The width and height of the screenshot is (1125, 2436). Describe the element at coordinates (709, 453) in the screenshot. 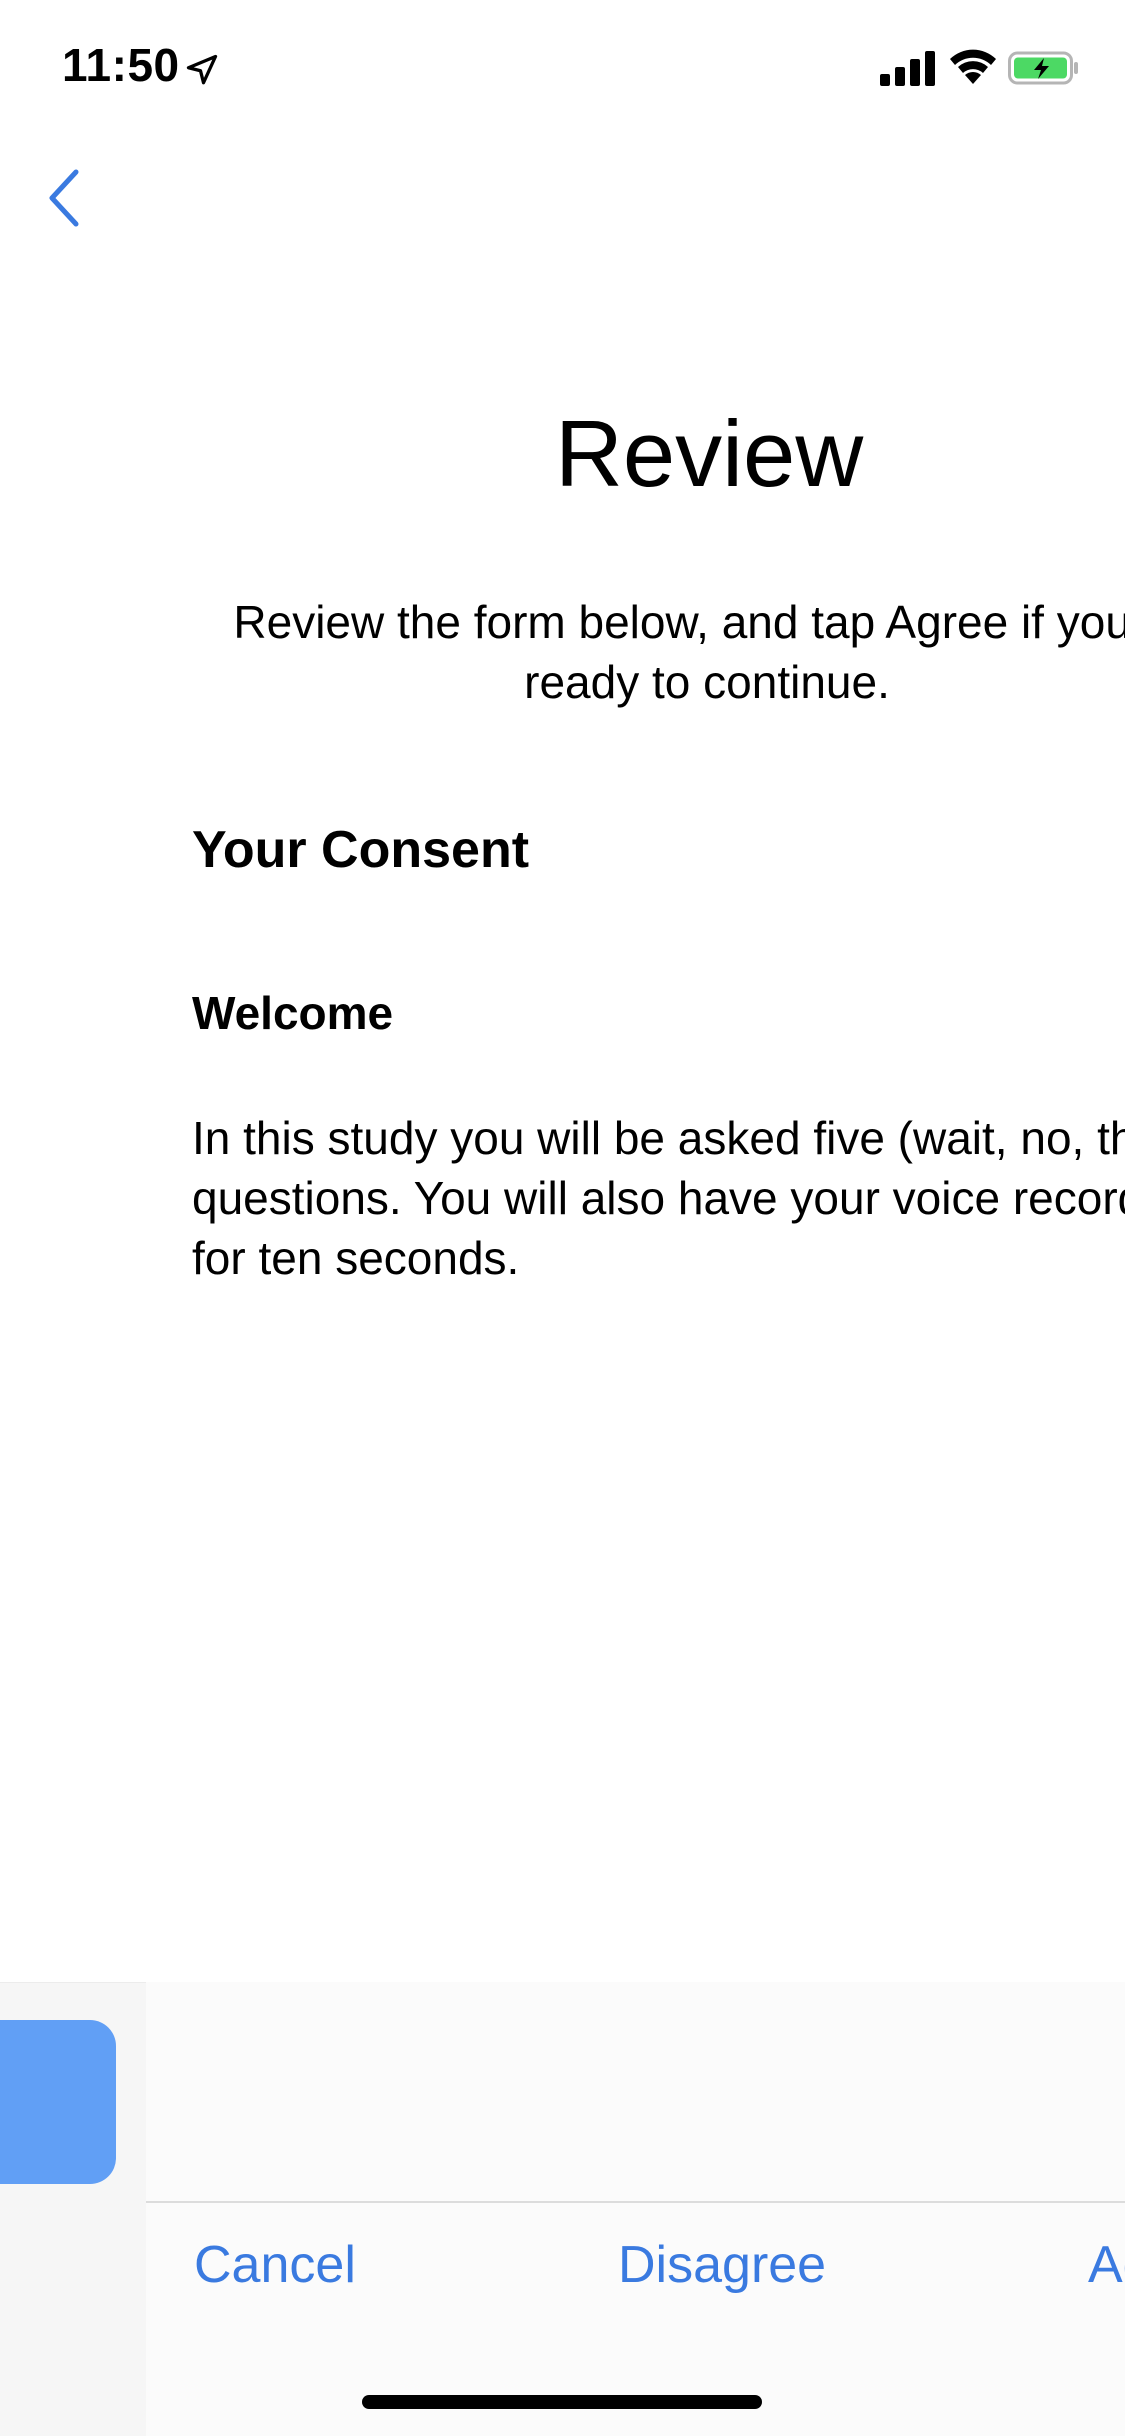

I see `page-title: Review` at that location.